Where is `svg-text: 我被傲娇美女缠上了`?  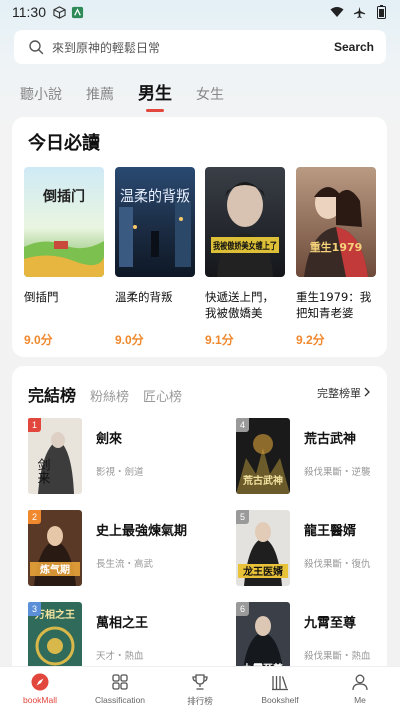
svg-text: 我被傲娇美女缠上了 is located at coordinates (245, 246).